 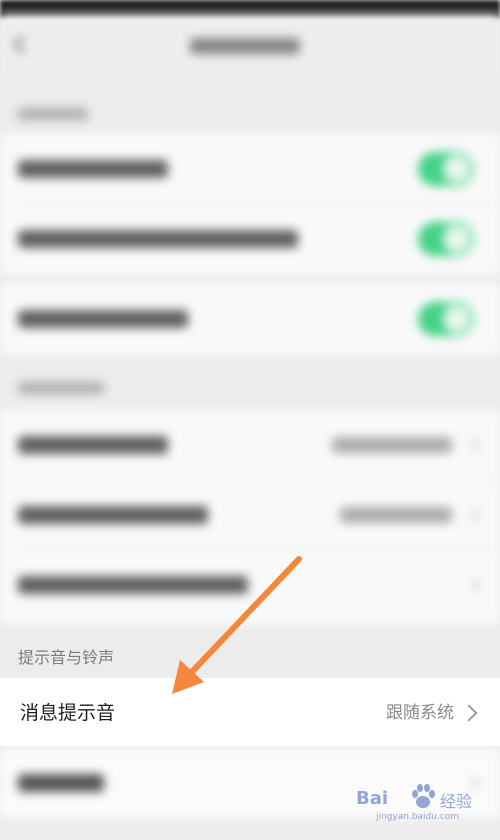 What do you see at coordinates (418, 817) in the screenshot?
I see `watermark-url: jingyan.baidu.com` at bounding box center [418, 817].